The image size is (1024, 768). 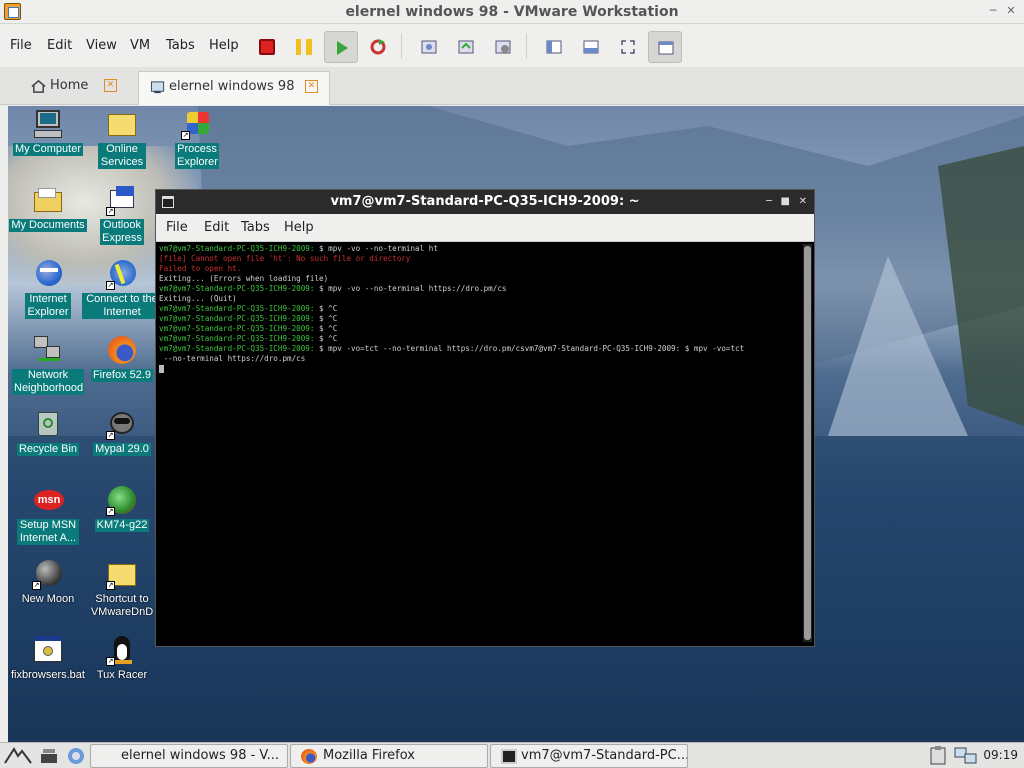 What do you see at coordinates (48, 582) in the screenshot?
I see `desktop-icon-new-moon: ↗ New Moon` at bounding box center [48, 582].